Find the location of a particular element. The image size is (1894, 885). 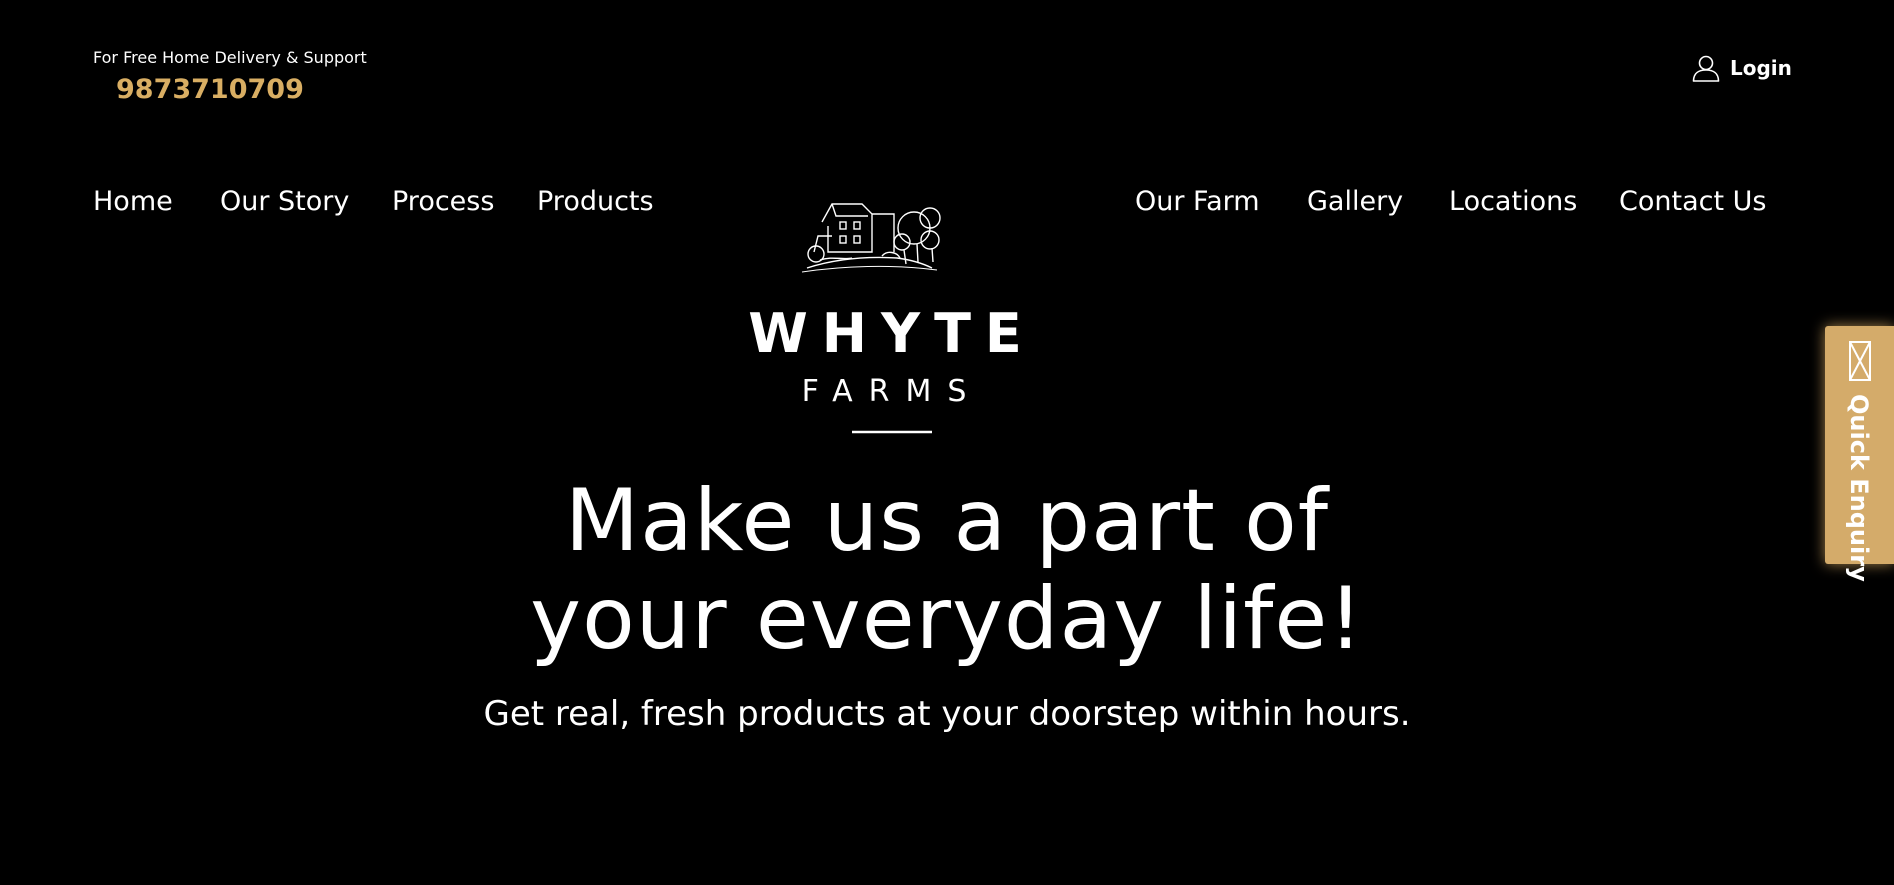

nav-contact-us: Contact Us is located at coordinates (1692, 201).